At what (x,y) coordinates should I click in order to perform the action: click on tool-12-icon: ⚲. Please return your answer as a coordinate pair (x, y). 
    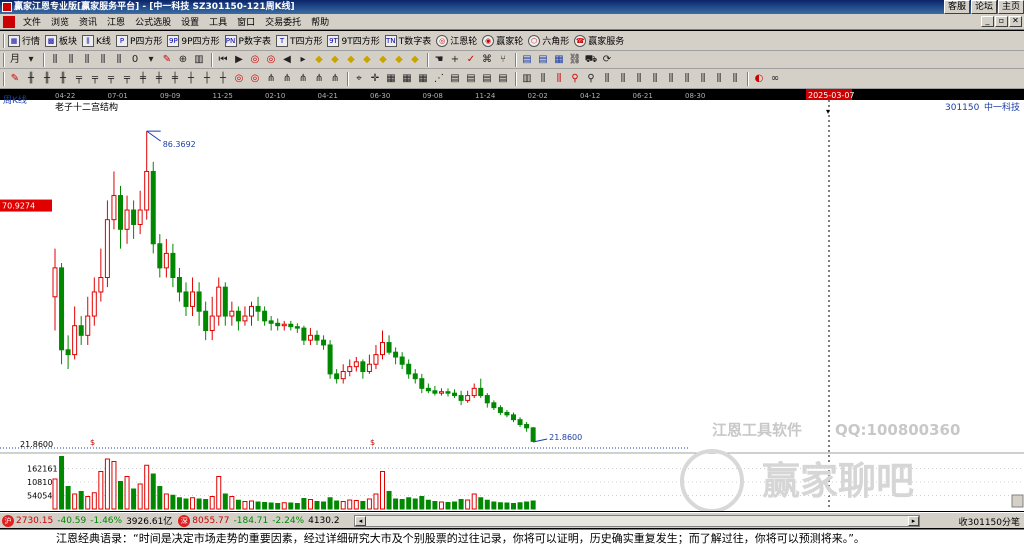
    Looking at the image, I should click on (575, 79).